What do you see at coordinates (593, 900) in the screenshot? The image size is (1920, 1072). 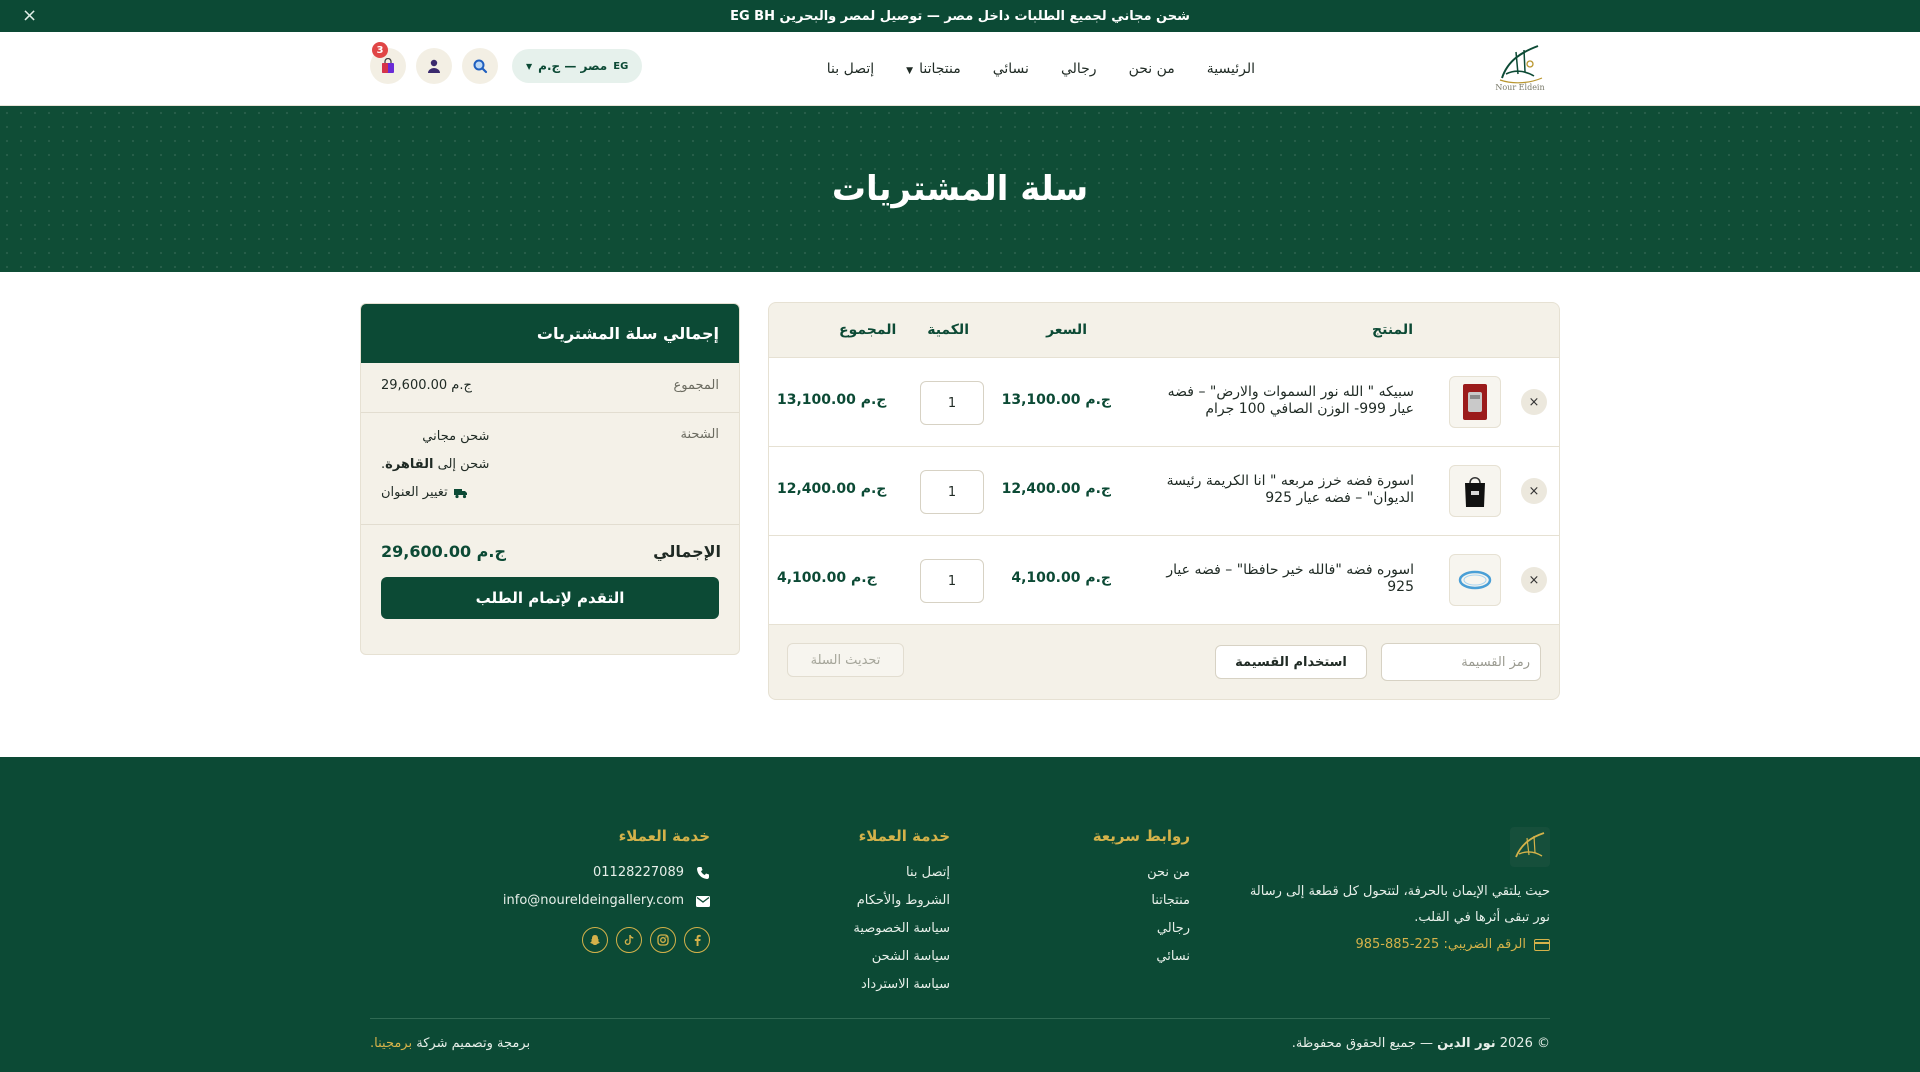 I see `email-address: info@noureldeingallery.com` at bounding box center [593, 900].